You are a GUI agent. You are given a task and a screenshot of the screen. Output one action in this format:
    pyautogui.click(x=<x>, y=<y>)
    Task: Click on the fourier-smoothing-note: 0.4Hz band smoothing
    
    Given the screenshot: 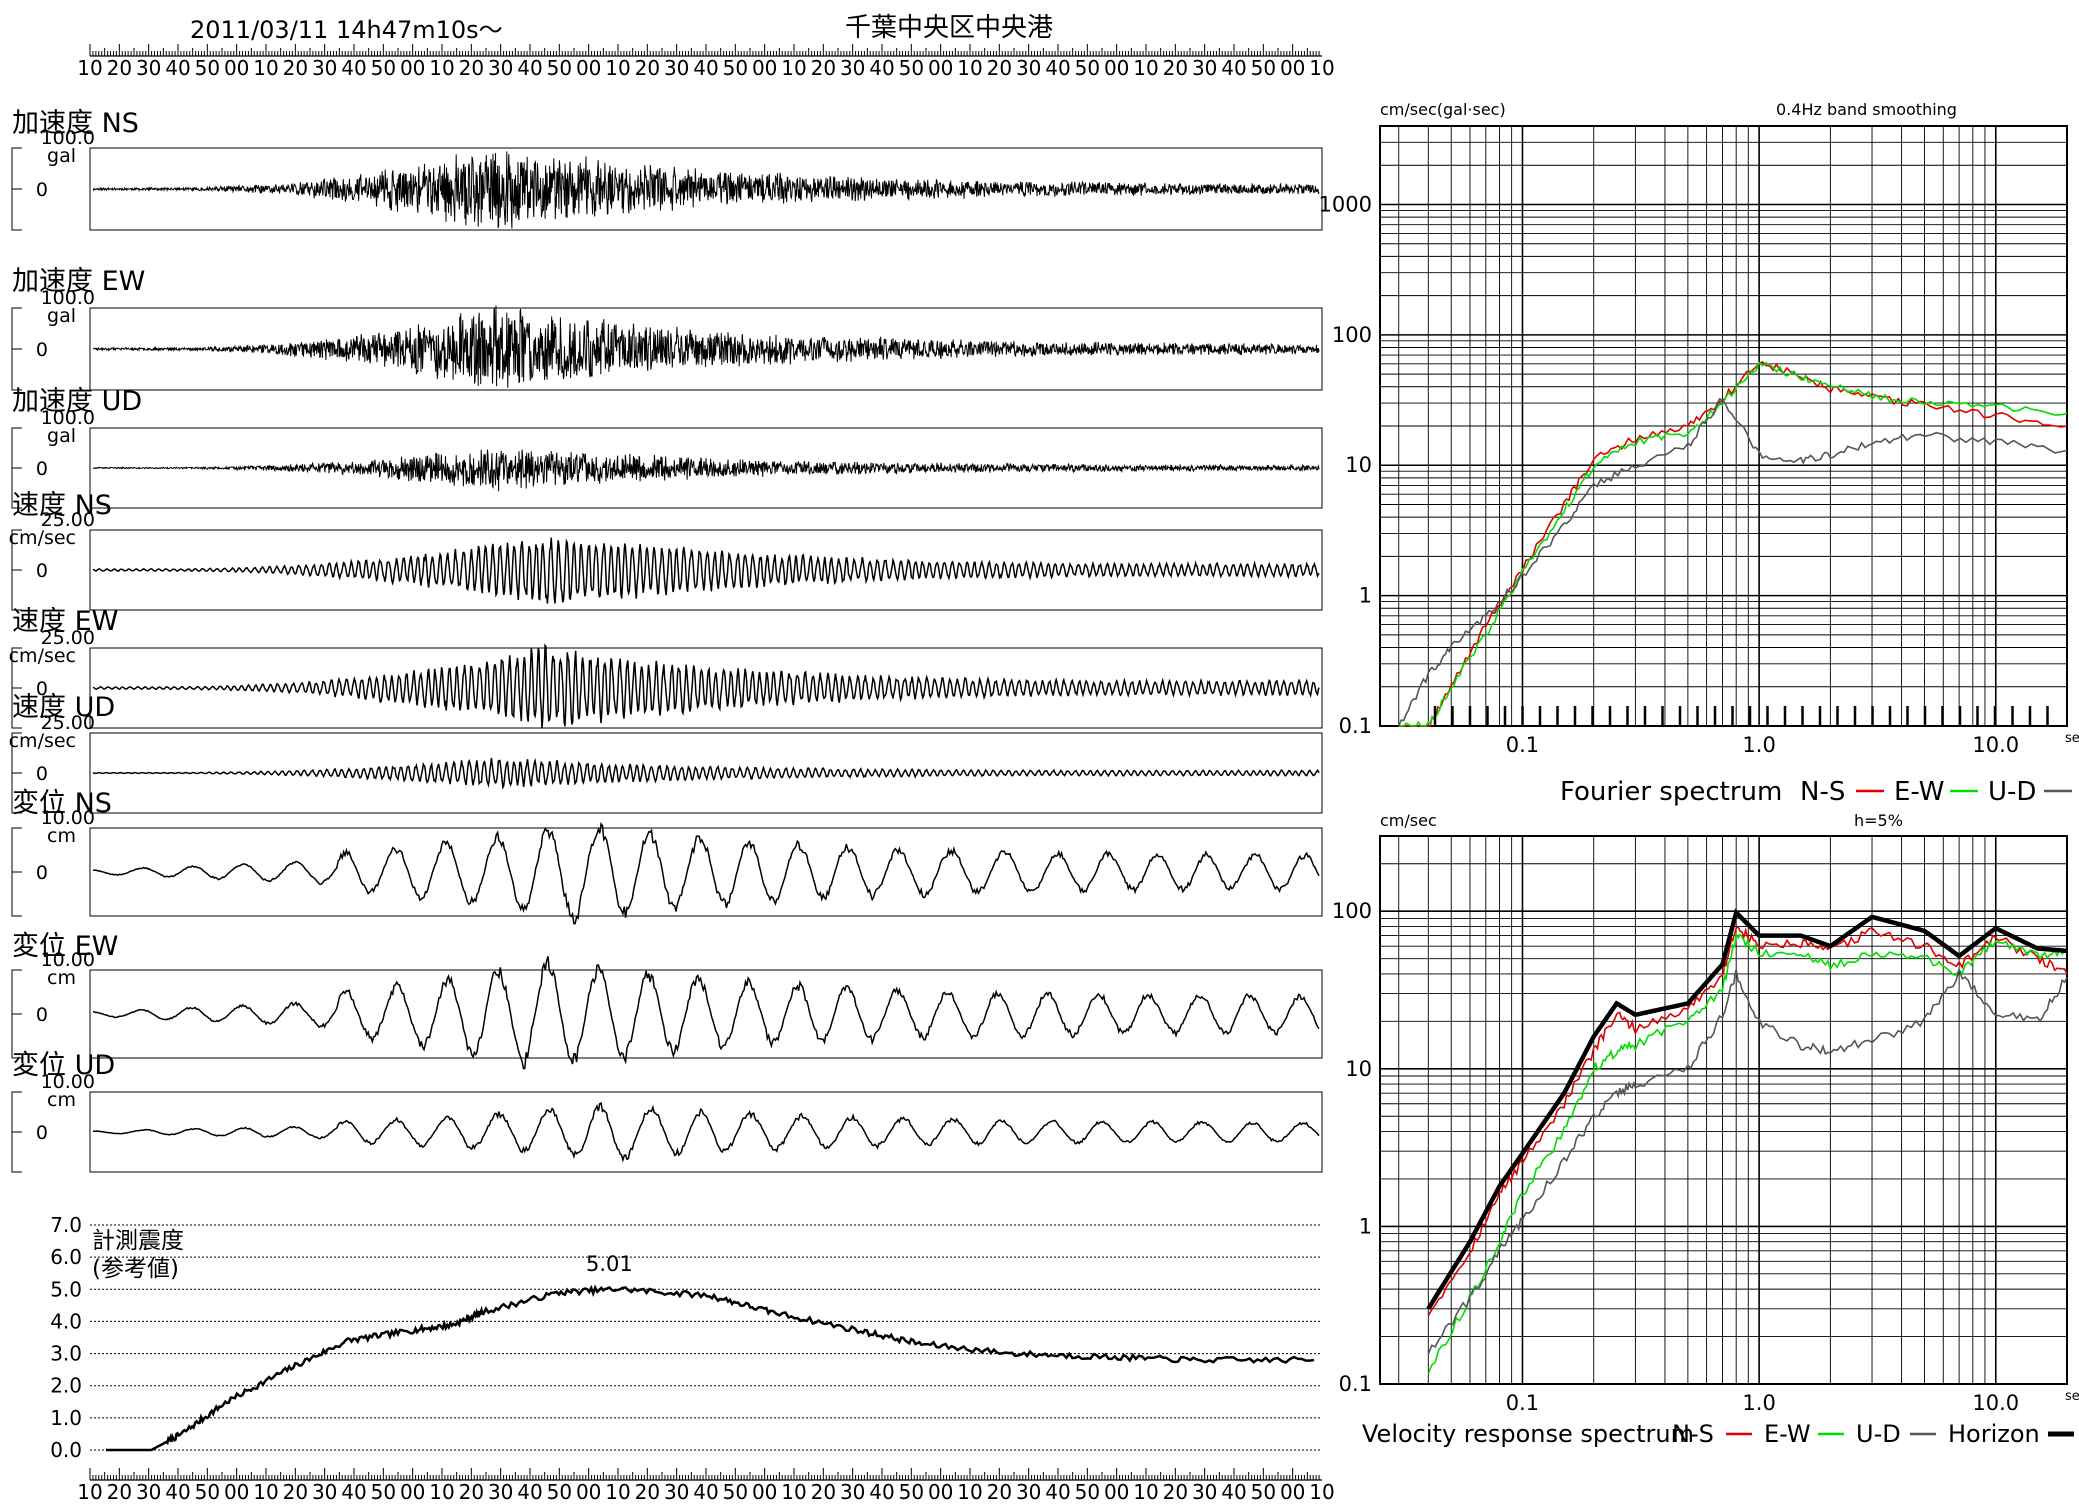 What is the action you would take?
    pyautogui.click(x=1866, y=109)
    